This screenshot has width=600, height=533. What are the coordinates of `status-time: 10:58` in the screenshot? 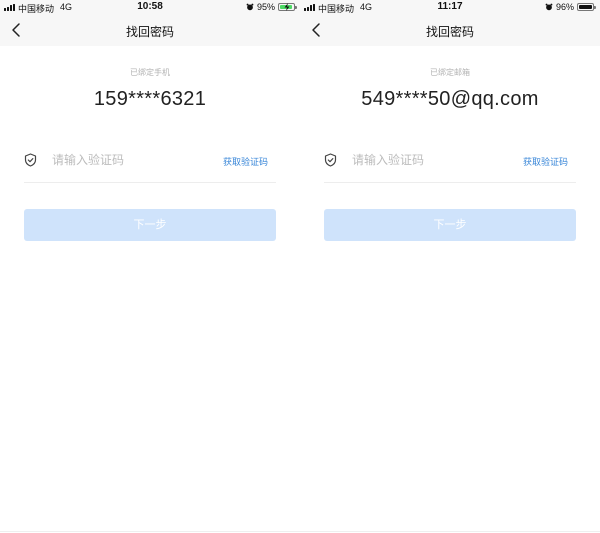 It's located at (150, 6).